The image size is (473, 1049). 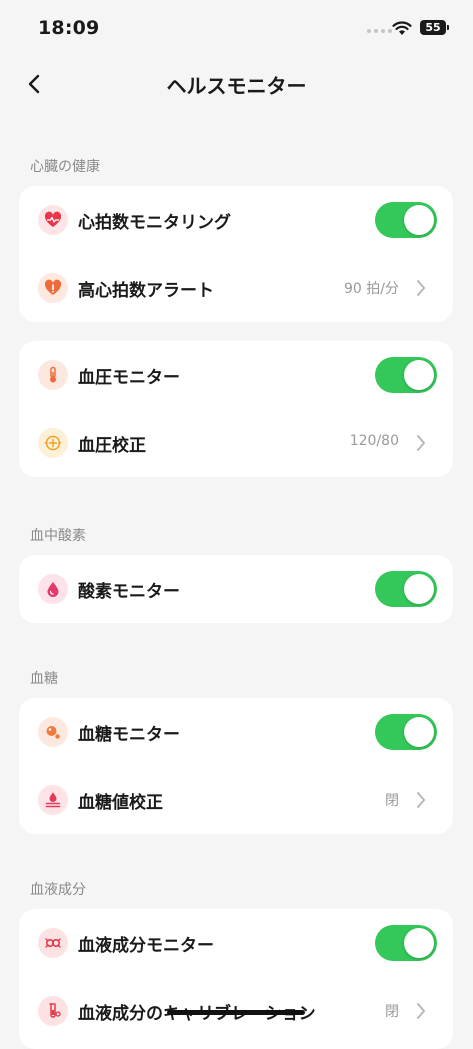 What do you see at coordinates (53, 800) in the screenshot?
I see `glucose-calibration-icon` at bounding box center [53, 800].